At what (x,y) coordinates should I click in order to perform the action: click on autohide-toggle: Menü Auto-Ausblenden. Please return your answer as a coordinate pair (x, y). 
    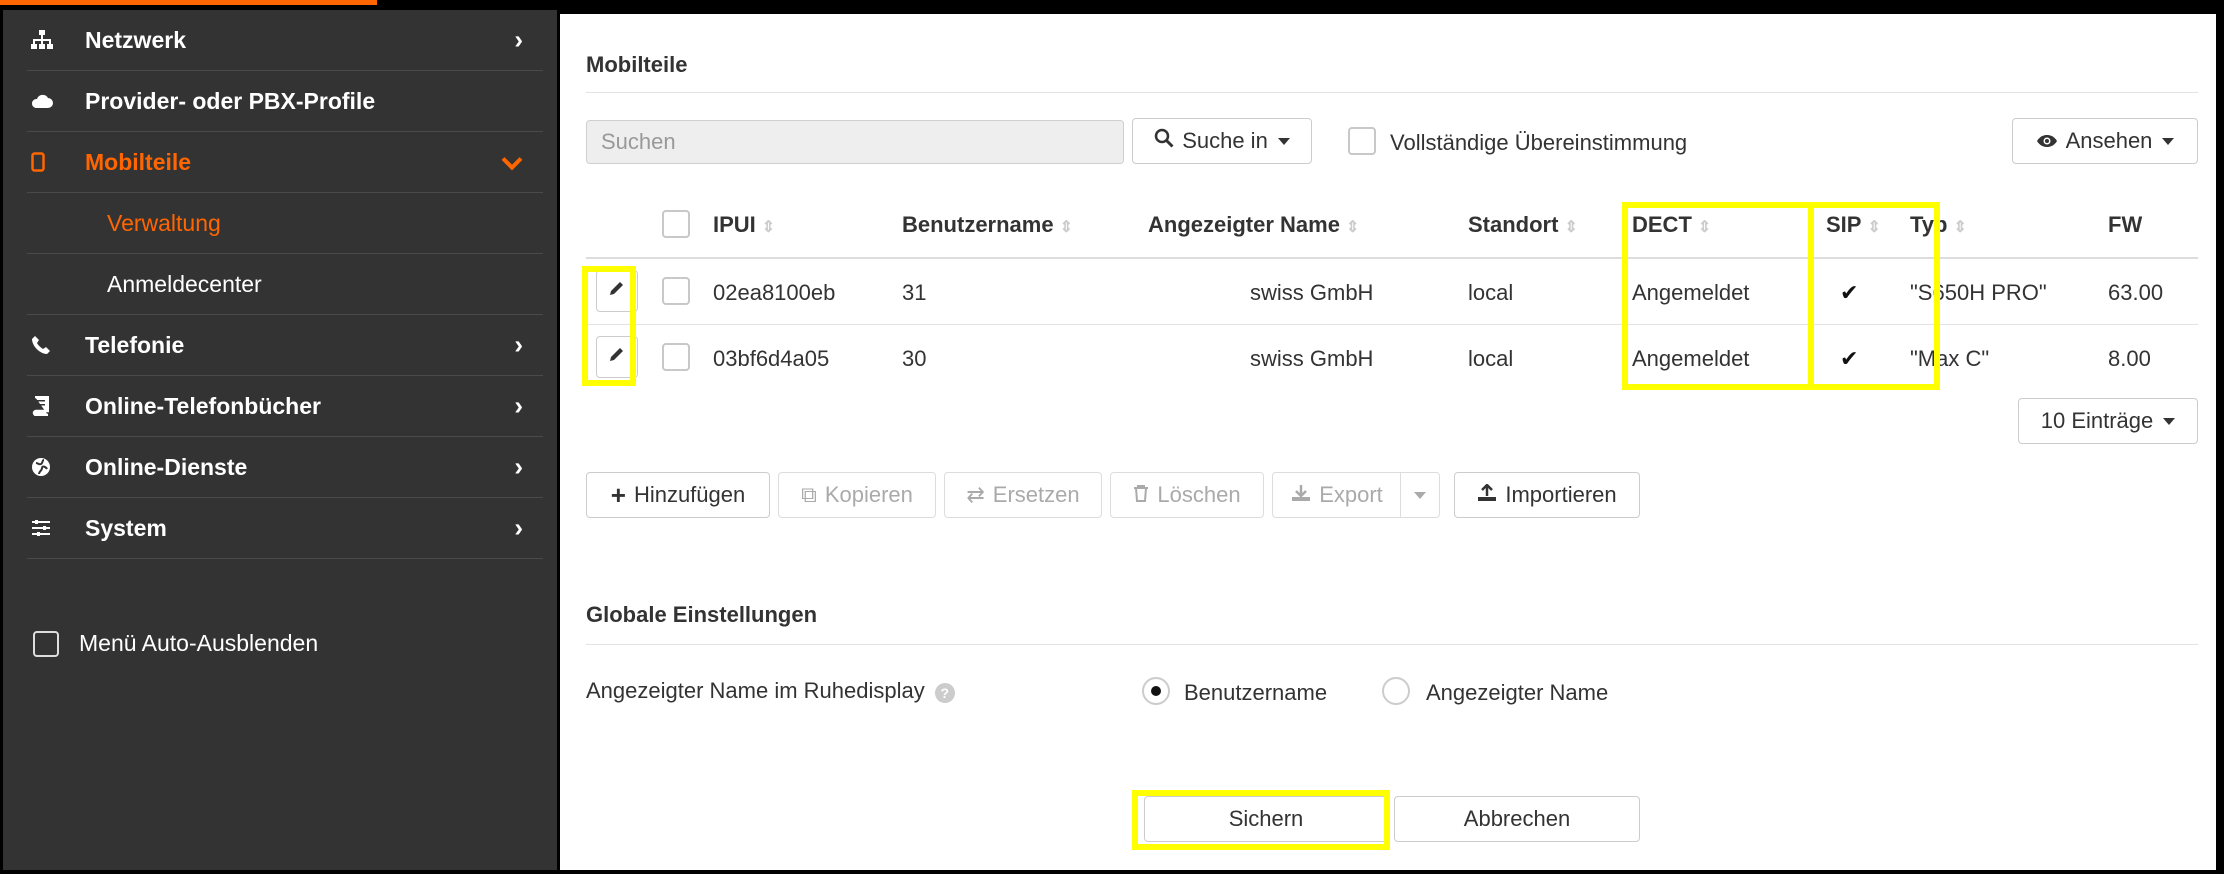
    Looking at the image, I should click on (175, 643).